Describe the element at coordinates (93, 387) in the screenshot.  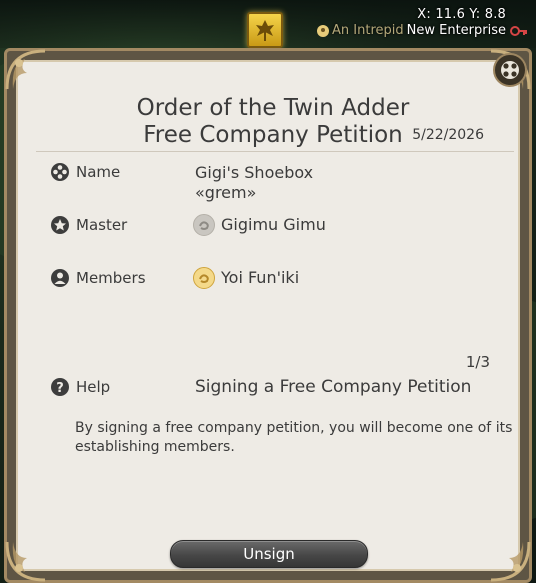
I see `help-label: Help` at that location.